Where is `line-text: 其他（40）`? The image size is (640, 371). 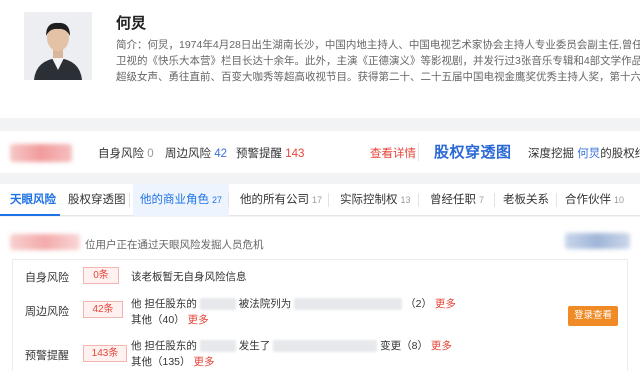 line-text: 其他（40） is located at coordinates (158, 320).